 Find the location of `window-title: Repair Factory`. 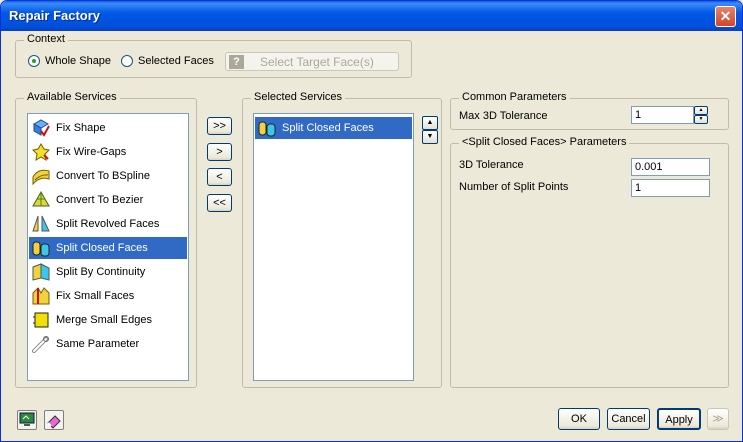

window-title: Repair Factory is located at coordinates (55, 15).